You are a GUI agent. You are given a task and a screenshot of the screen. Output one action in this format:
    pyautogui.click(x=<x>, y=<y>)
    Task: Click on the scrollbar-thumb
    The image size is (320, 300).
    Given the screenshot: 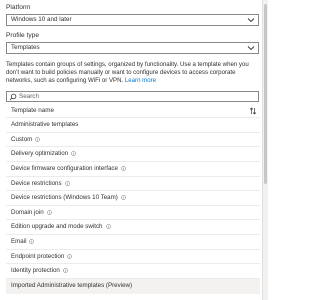 What is the action you would take?
    pyautogui.click(x=265, y=94)
    